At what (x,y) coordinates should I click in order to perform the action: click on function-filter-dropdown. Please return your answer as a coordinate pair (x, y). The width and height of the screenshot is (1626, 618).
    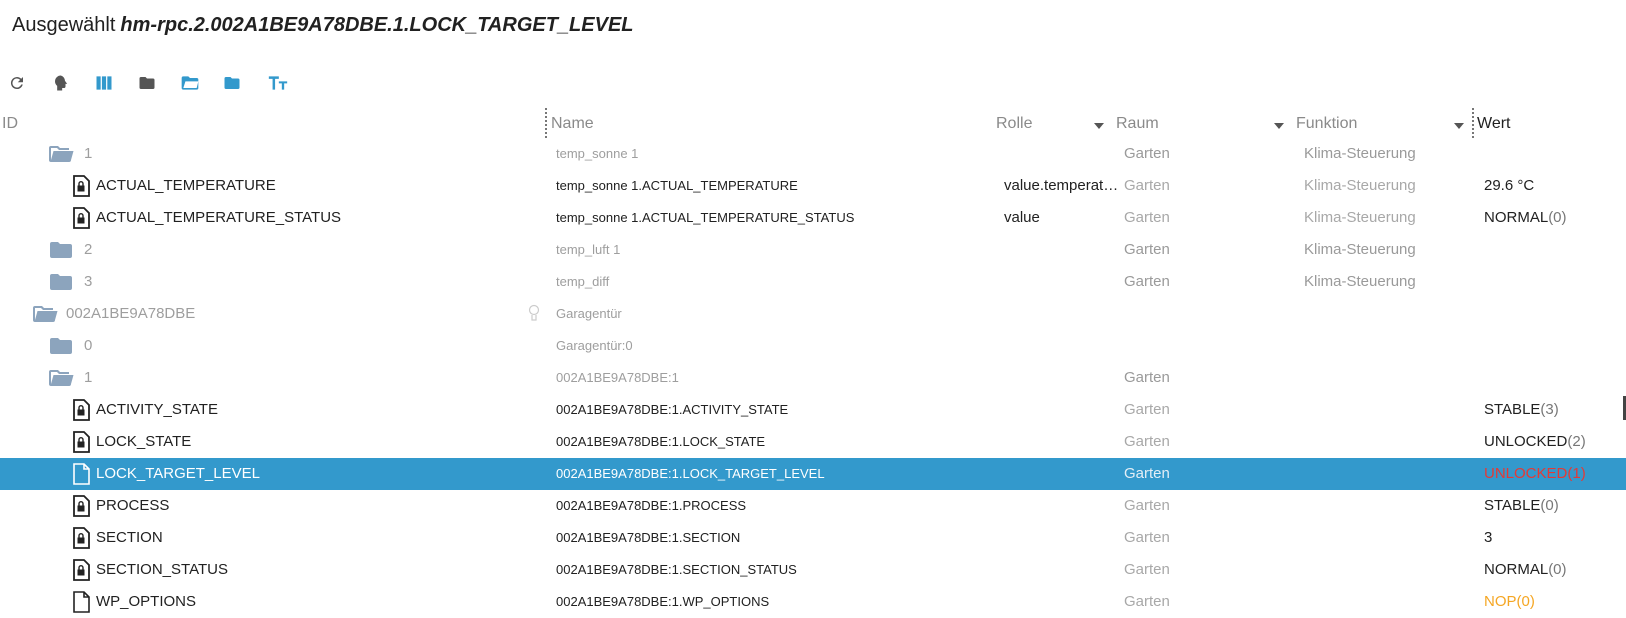
    Looking at the image, I should click on (1459, 126).